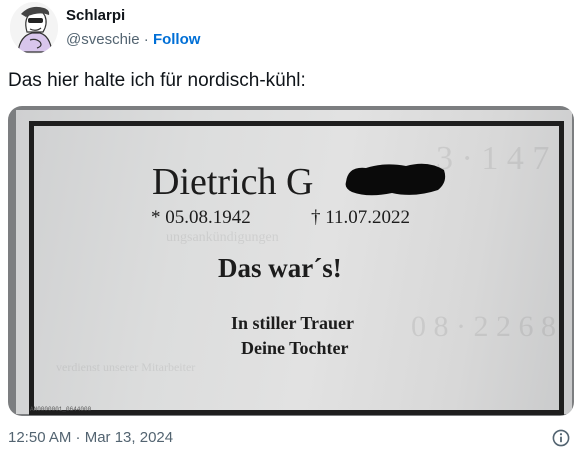  I want to click on avatar-illustration-icon, so click(34, 28).